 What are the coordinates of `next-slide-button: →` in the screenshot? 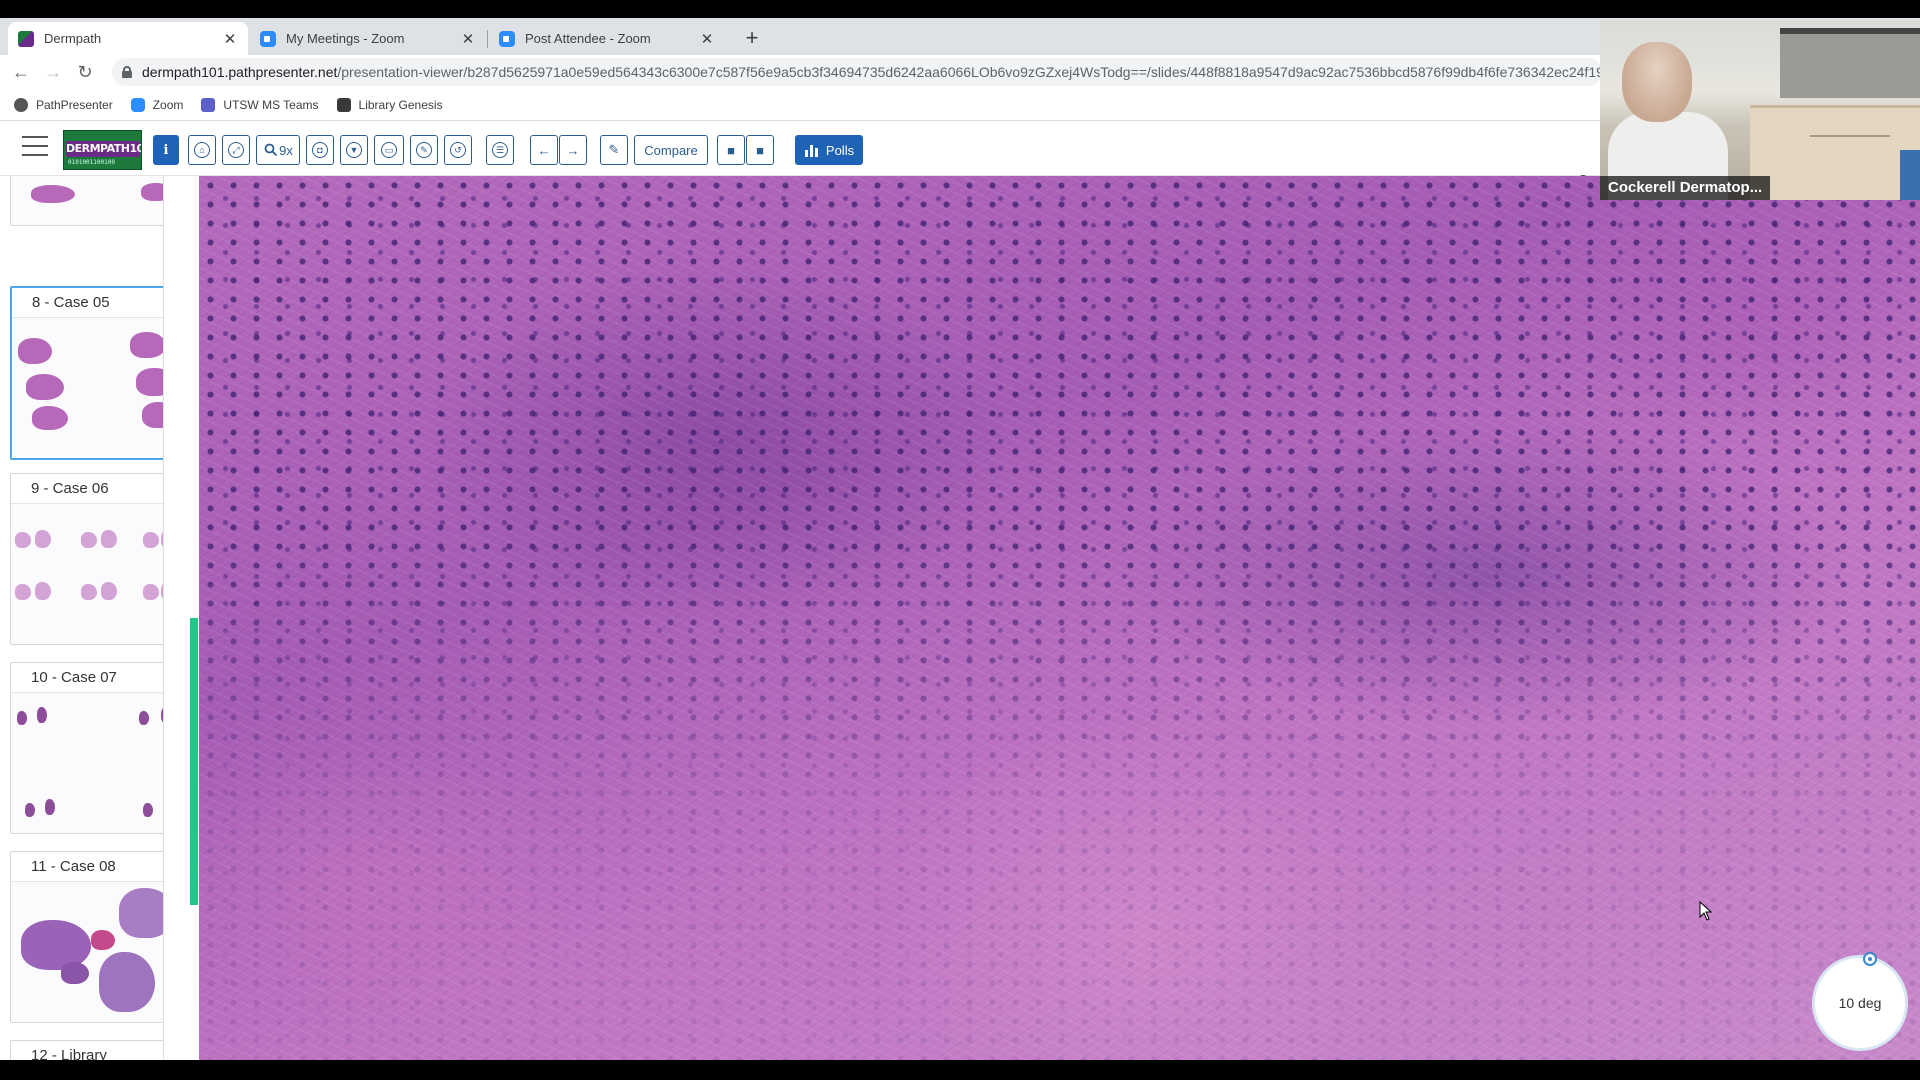 It's located at (573, 150).